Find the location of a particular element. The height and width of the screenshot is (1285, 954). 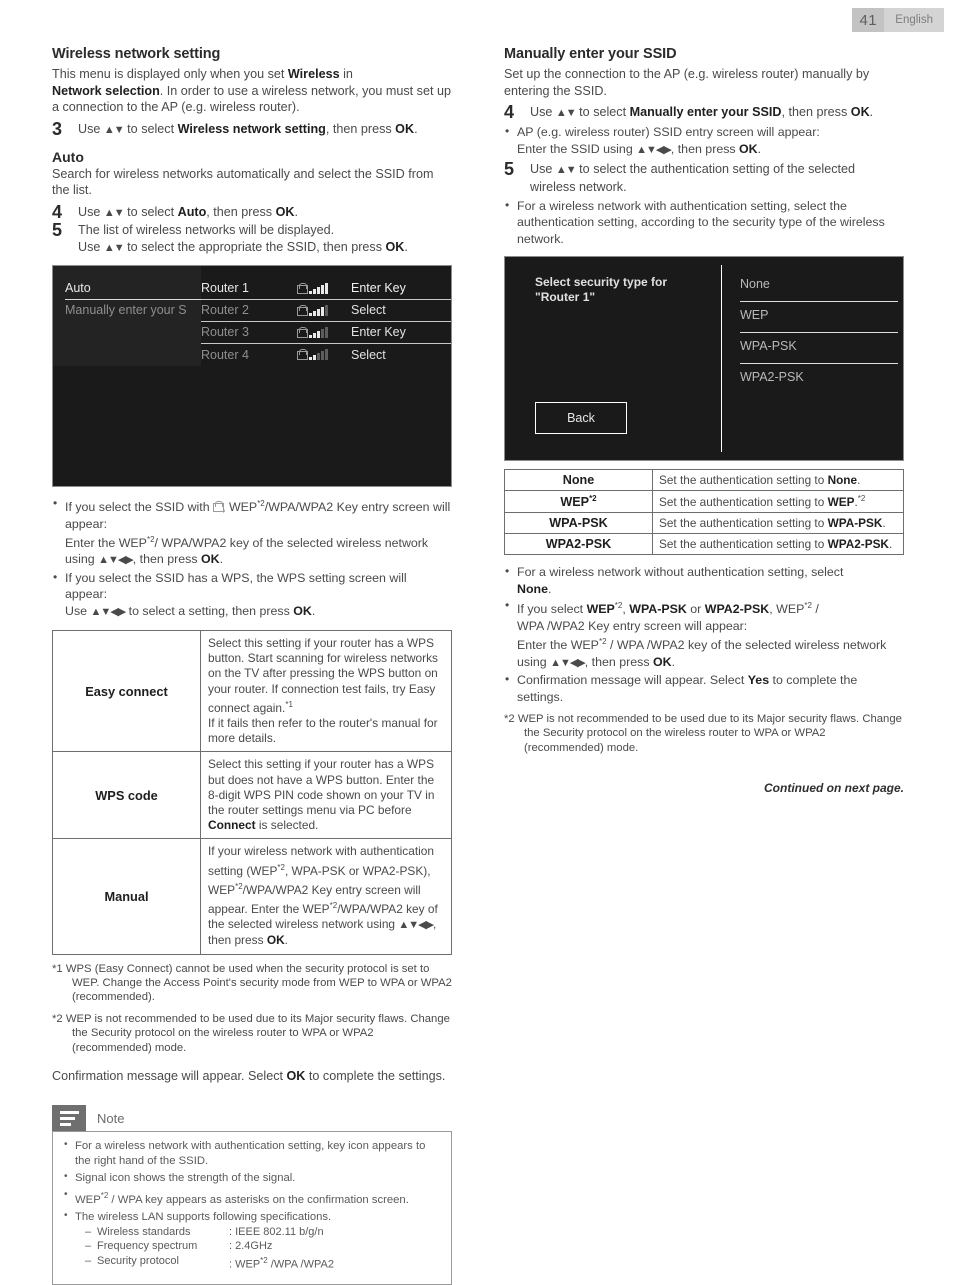

intro-text-b: in is located at coordinates (346, 74).